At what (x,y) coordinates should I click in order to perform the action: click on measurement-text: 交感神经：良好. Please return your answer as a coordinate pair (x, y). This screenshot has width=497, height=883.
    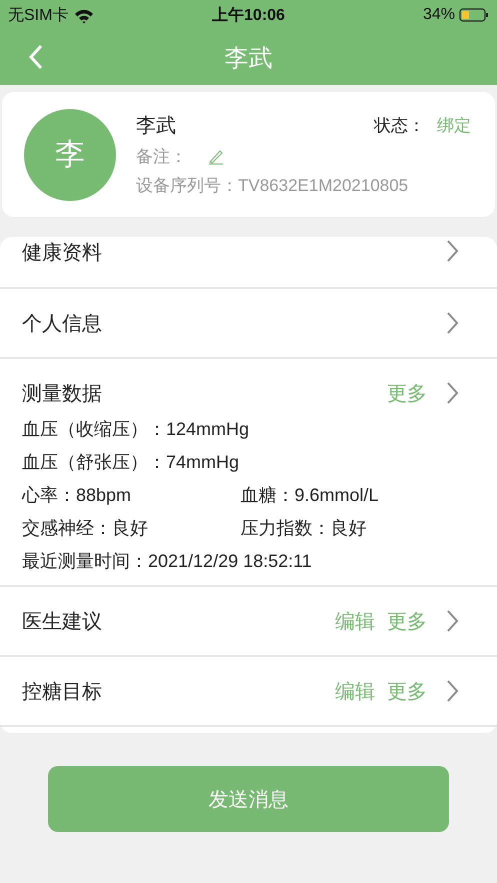
    Looking at the image, I should click on (85, 528).